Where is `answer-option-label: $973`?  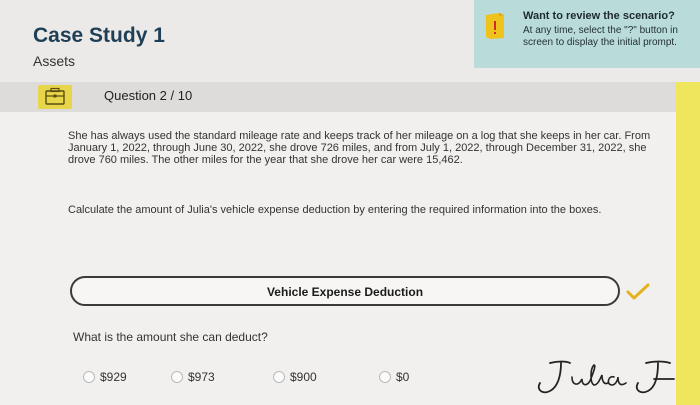
answer-option-label: $973 is located at coordinates (201, 377).